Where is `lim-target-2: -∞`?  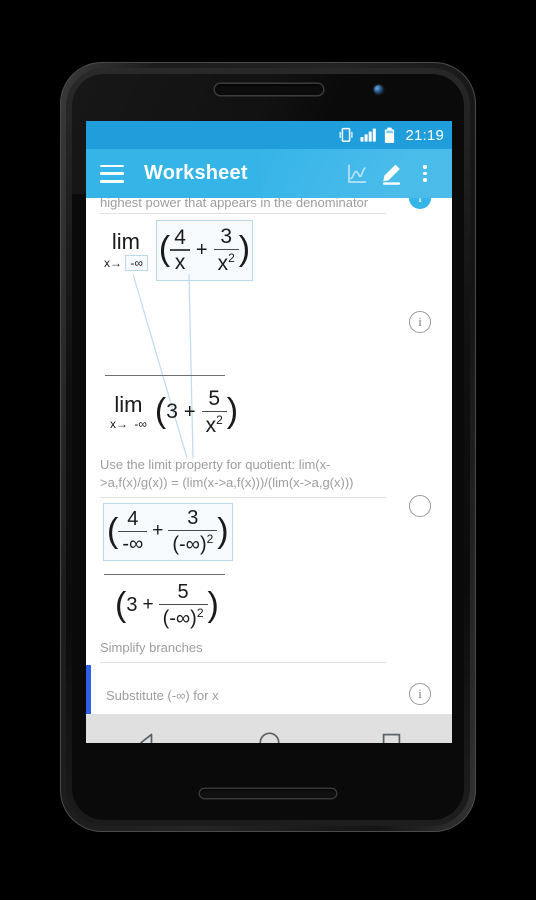
lim-target-2: -∞ is located at coordinates (140, 424).